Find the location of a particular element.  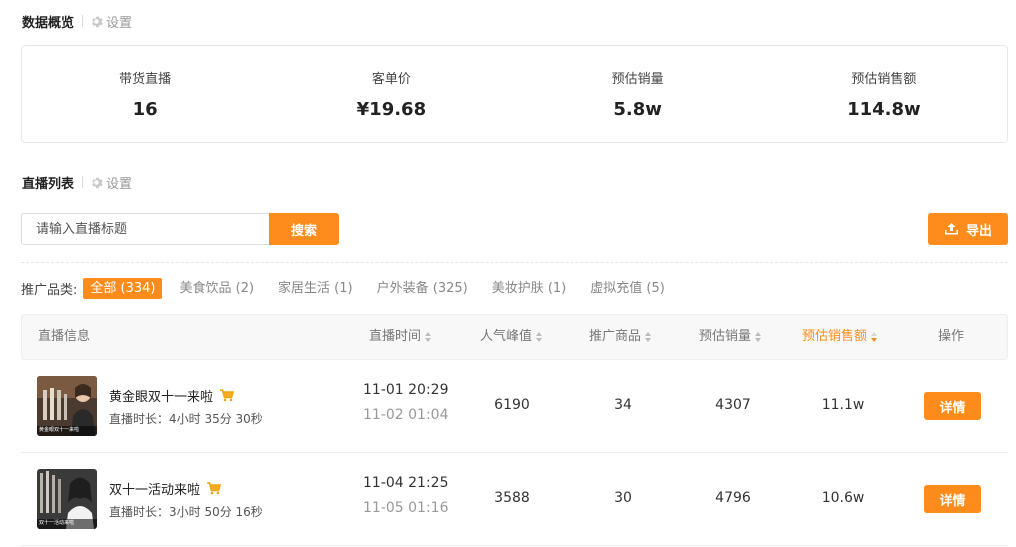

overview-settings-link: 设置 is located at coordinates (111, 21).